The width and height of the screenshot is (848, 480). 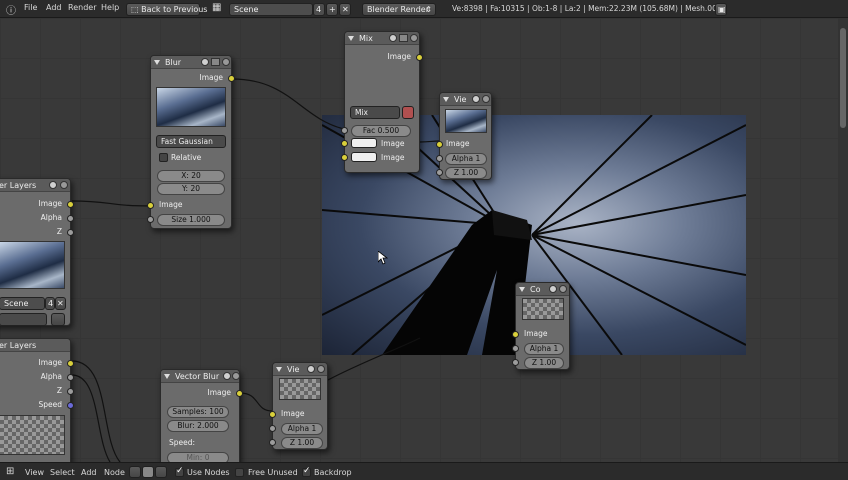 I want to click on filter-type-select: Fast Gaussian, so click(x=191, y=141).